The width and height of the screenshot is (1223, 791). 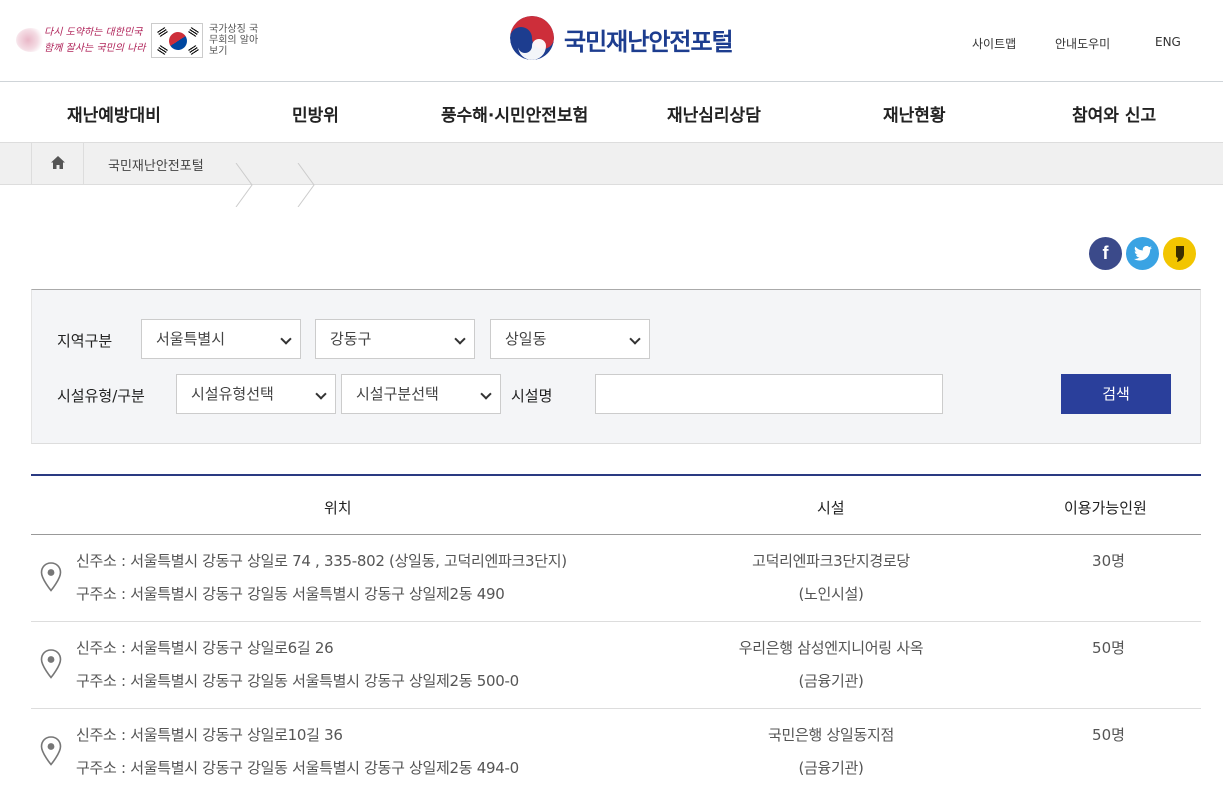 I want to click on national-symbol-link: 국가상징 국무회의 알아보기, so click(x=234, y=40).